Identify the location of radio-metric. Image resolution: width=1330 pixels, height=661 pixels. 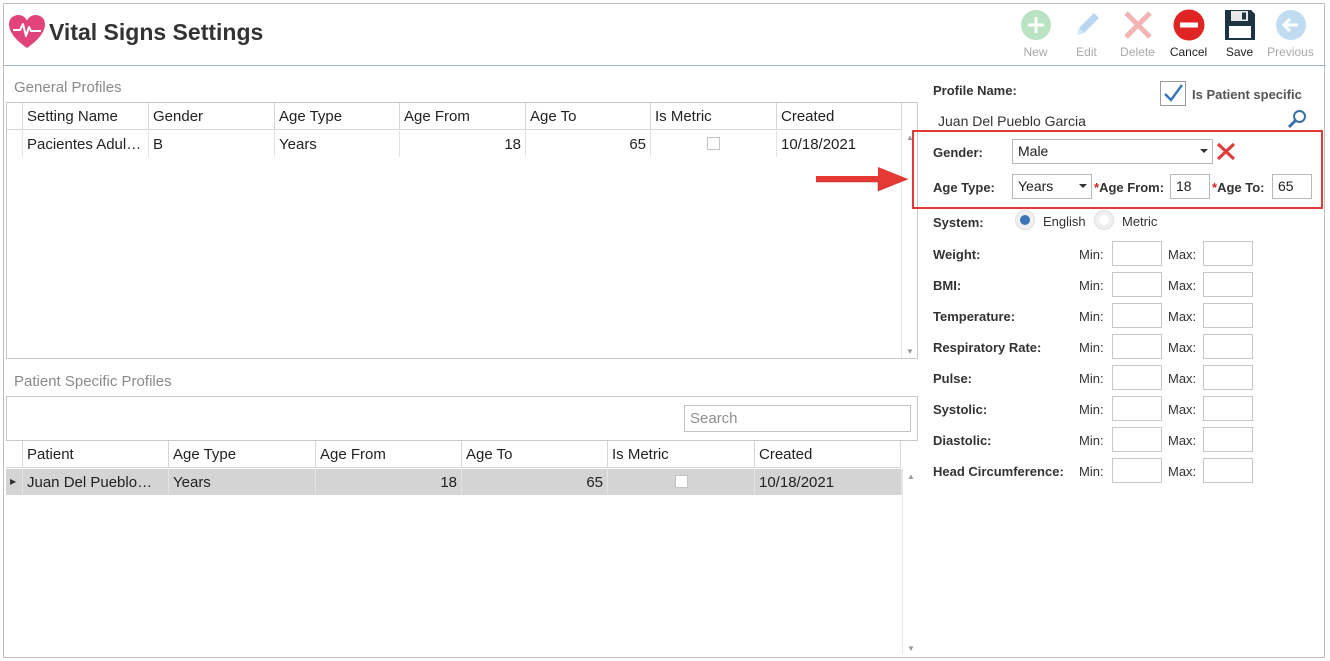
(1104, 220).